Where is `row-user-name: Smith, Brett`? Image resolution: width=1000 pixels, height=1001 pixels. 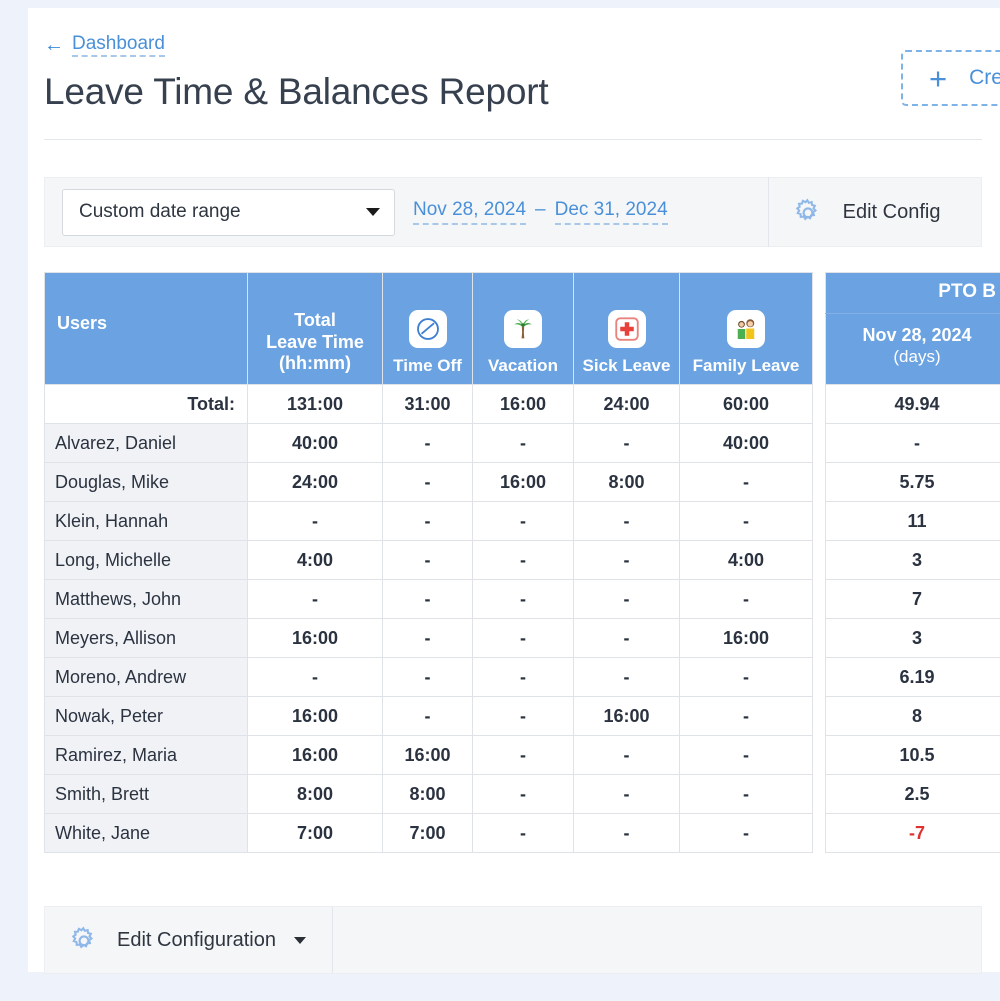 row-user-name: Smith, Brett is located at coordinates (146, 794).